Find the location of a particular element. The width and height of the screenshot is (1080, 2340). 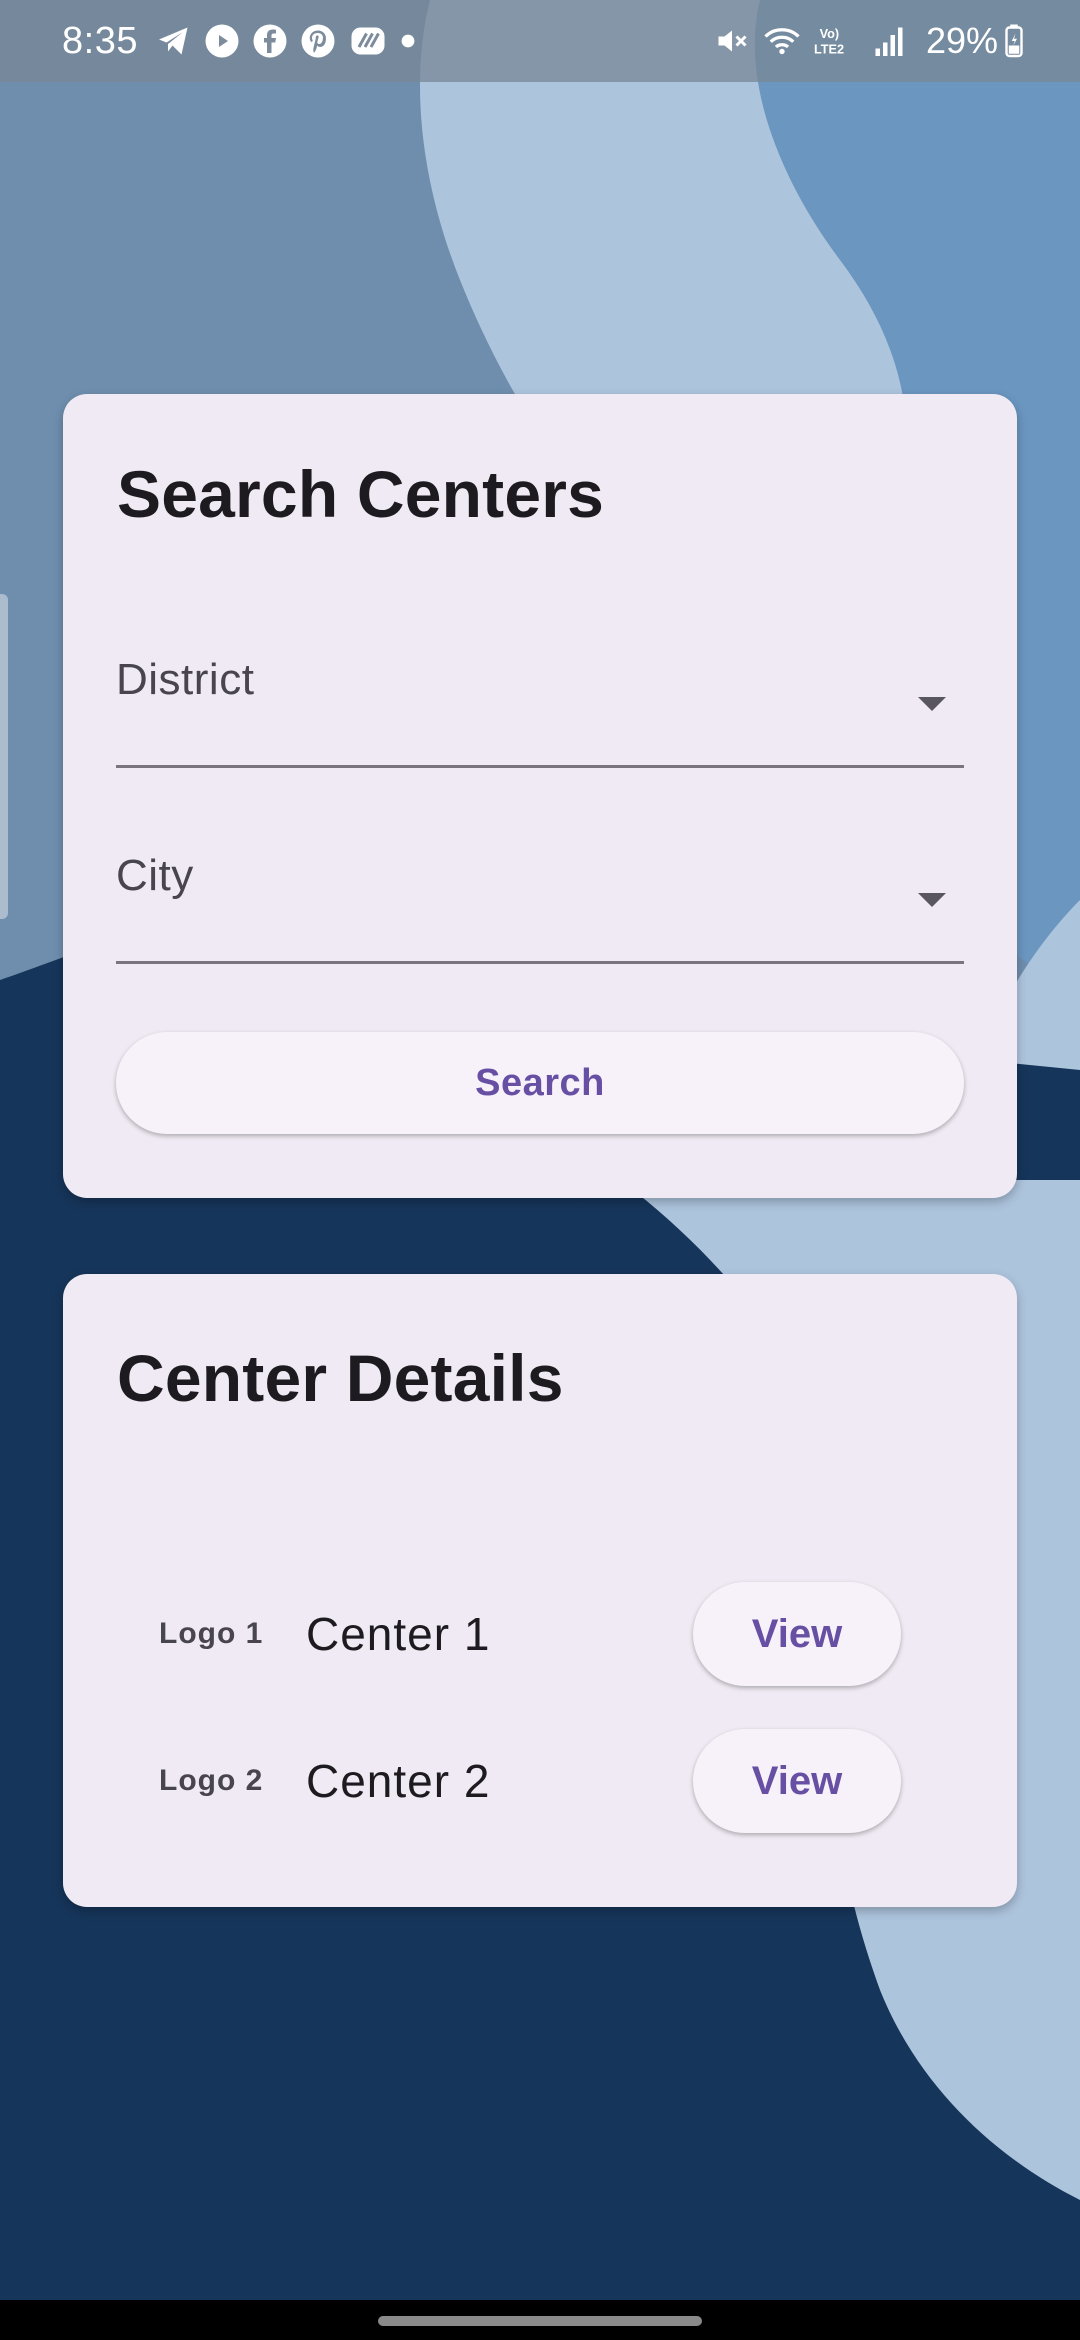

edge-panel-handle is located at coordinates (4, 756).